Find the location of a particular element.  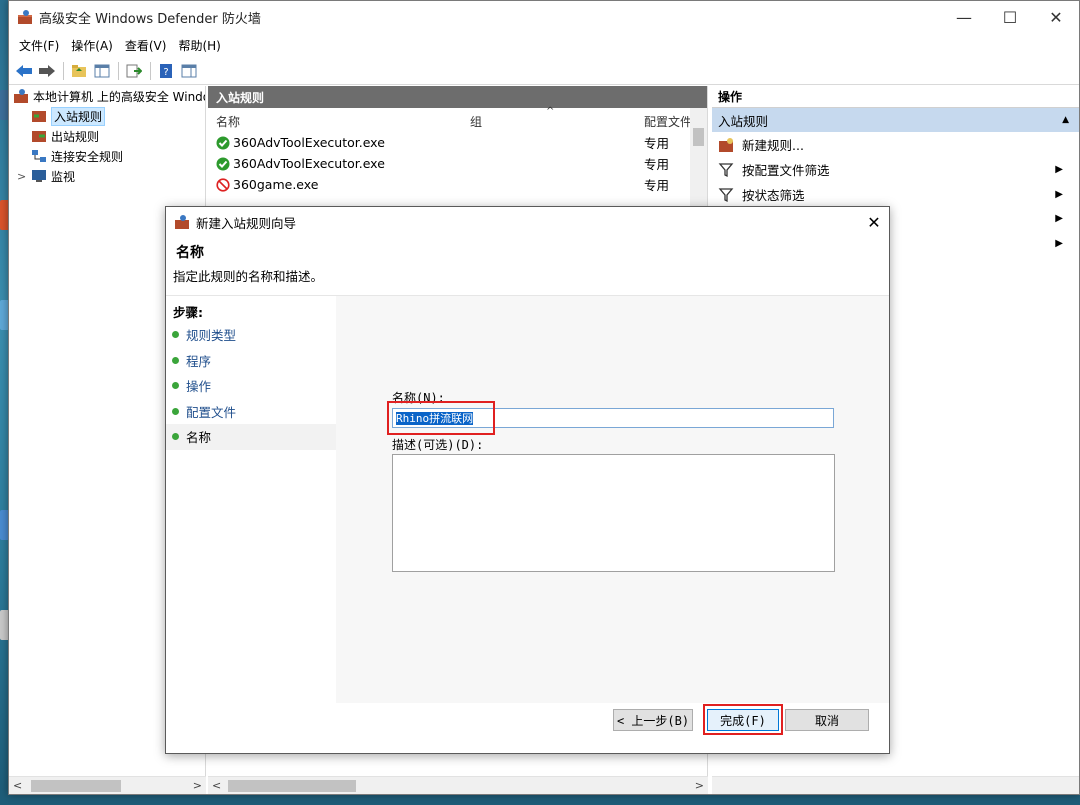

show-hide-tree-icon is located at coordinates (102, 71).